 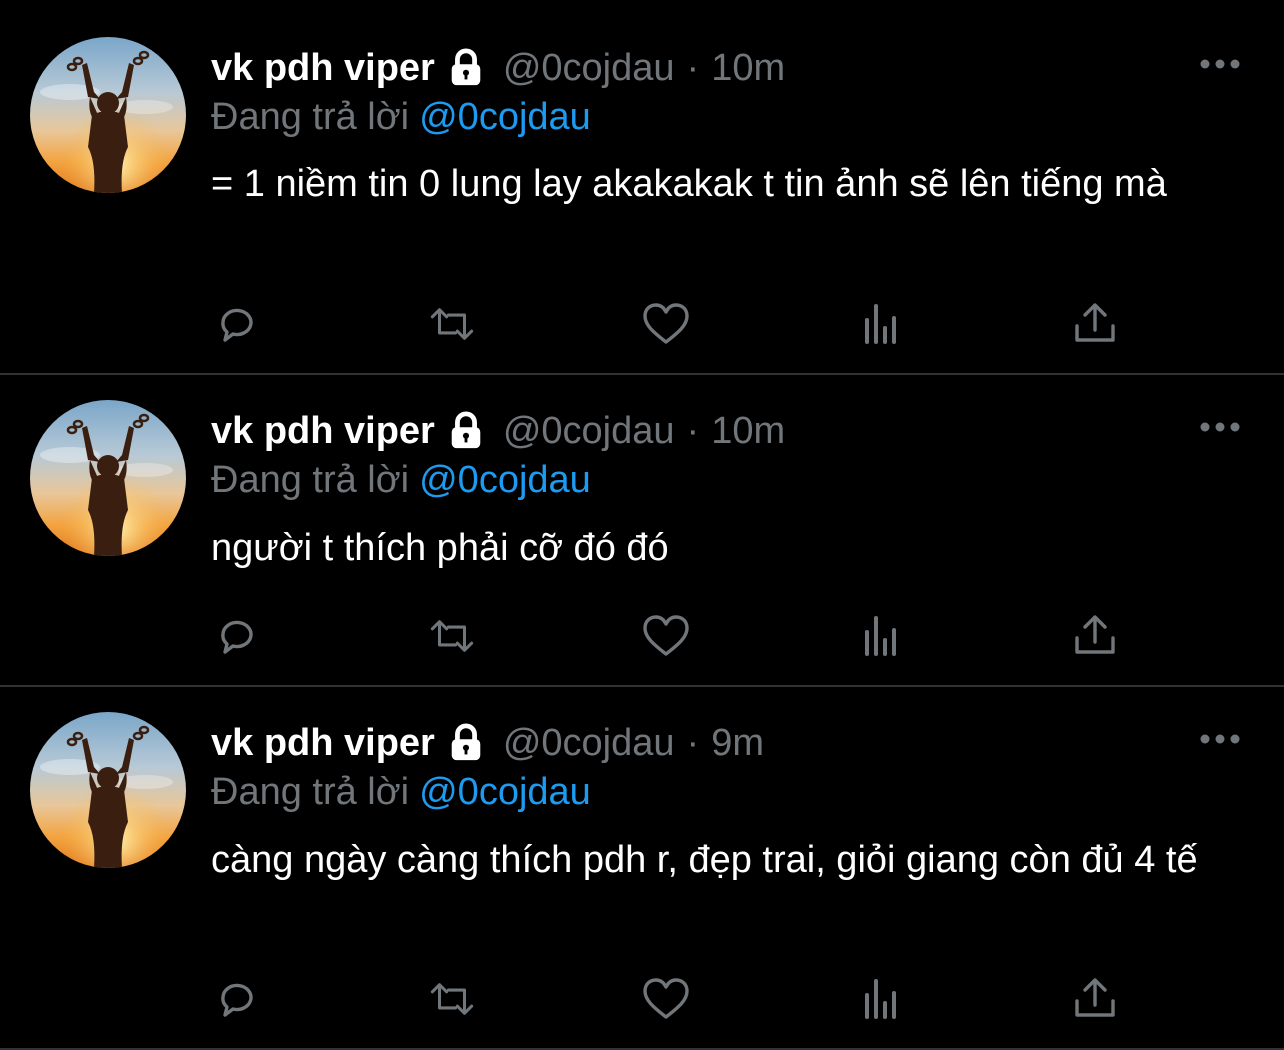 I want to click on timestamp: 9m, so click(x=737, y=743).